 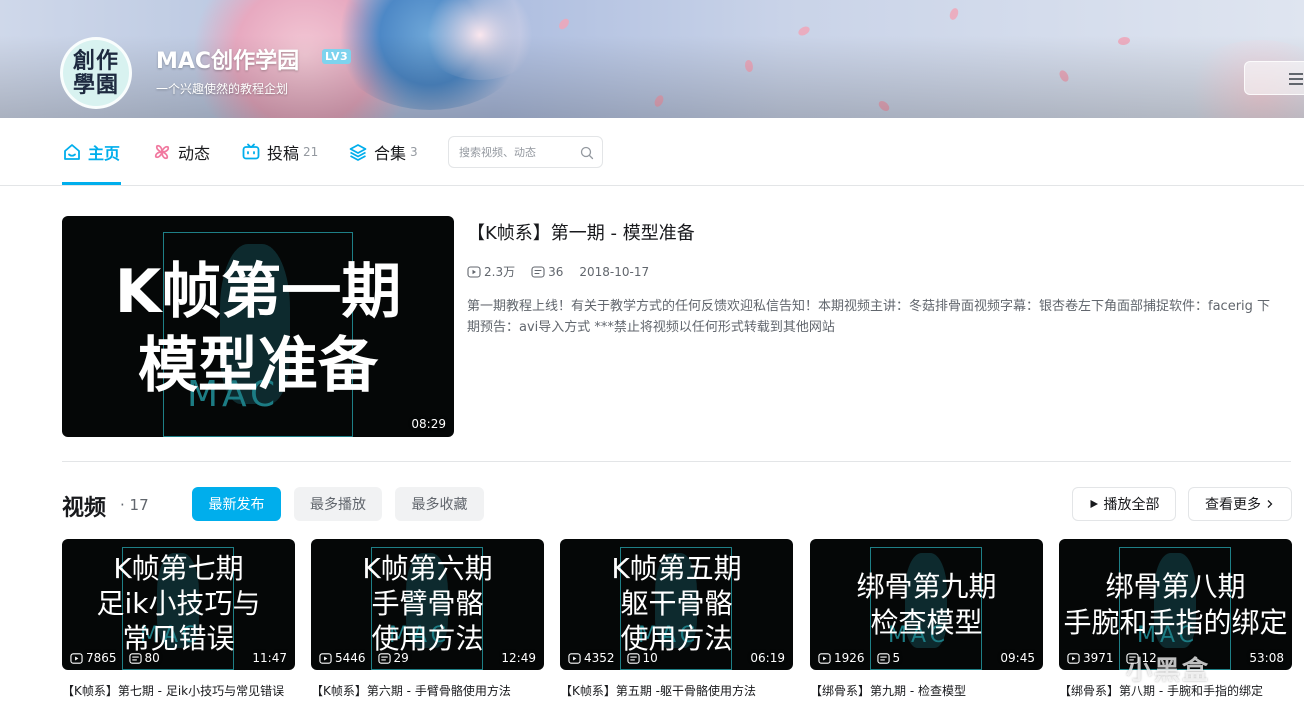 What do you see at coordinates (91, 183) in the screenshot?
I see `active-tab-indicator` at bounding box center [91, 183].